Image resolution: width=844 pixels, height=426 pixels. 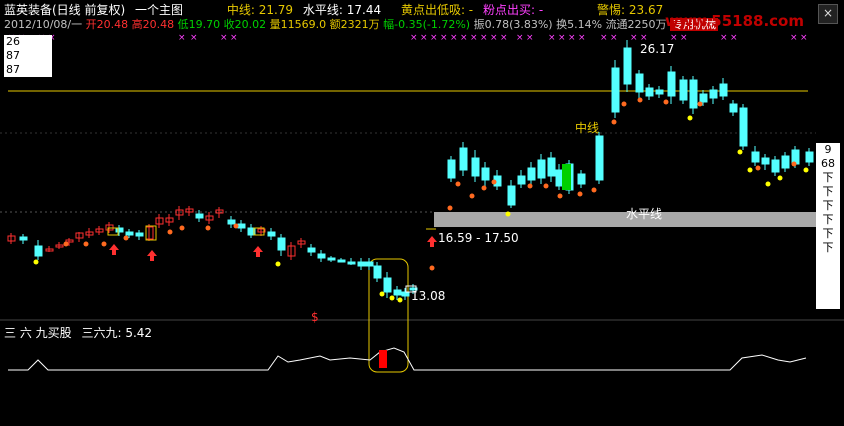 I want to click on highlighted-candle, so click(x=151, y=233).